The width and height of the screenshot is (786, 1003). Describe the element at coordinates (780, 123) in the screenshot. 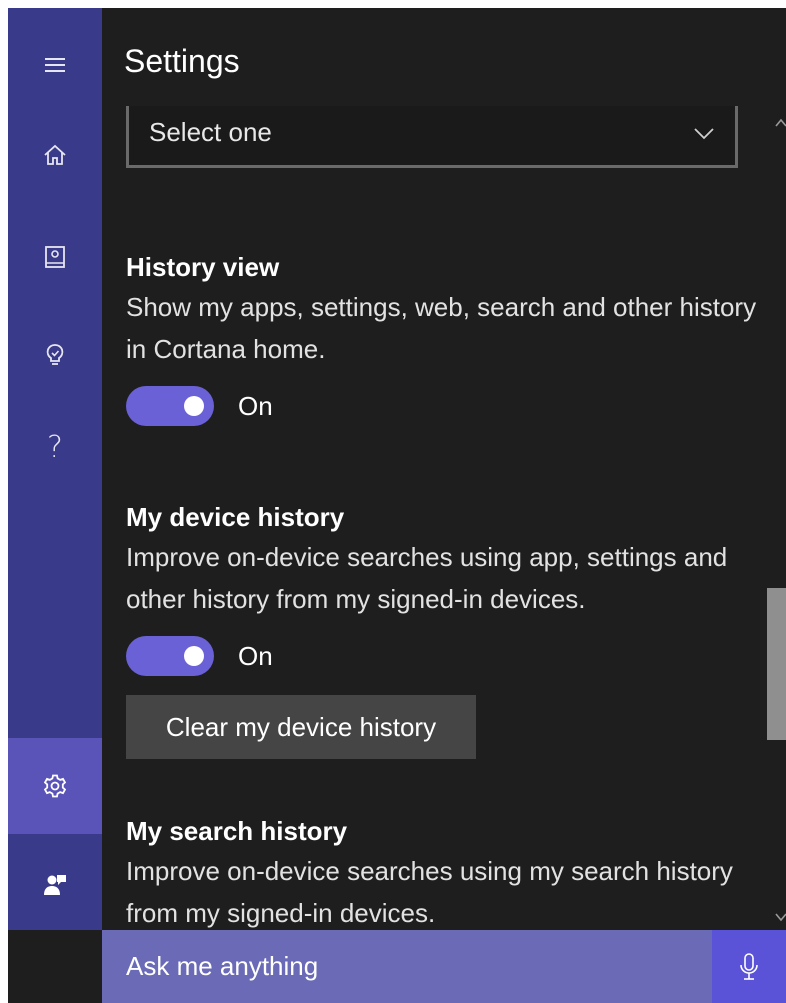

I see `scroll-up-arrow-icon` at that location.